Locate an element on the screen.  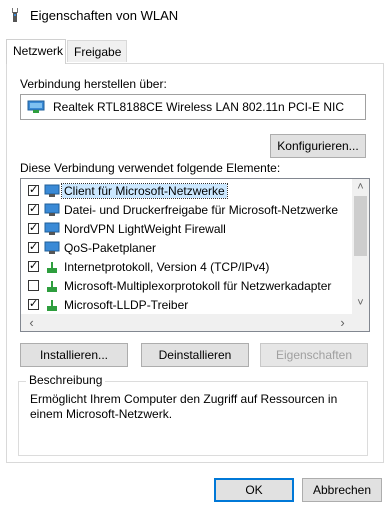
scroll-right-icon: › is located at coordinates (342, 322).